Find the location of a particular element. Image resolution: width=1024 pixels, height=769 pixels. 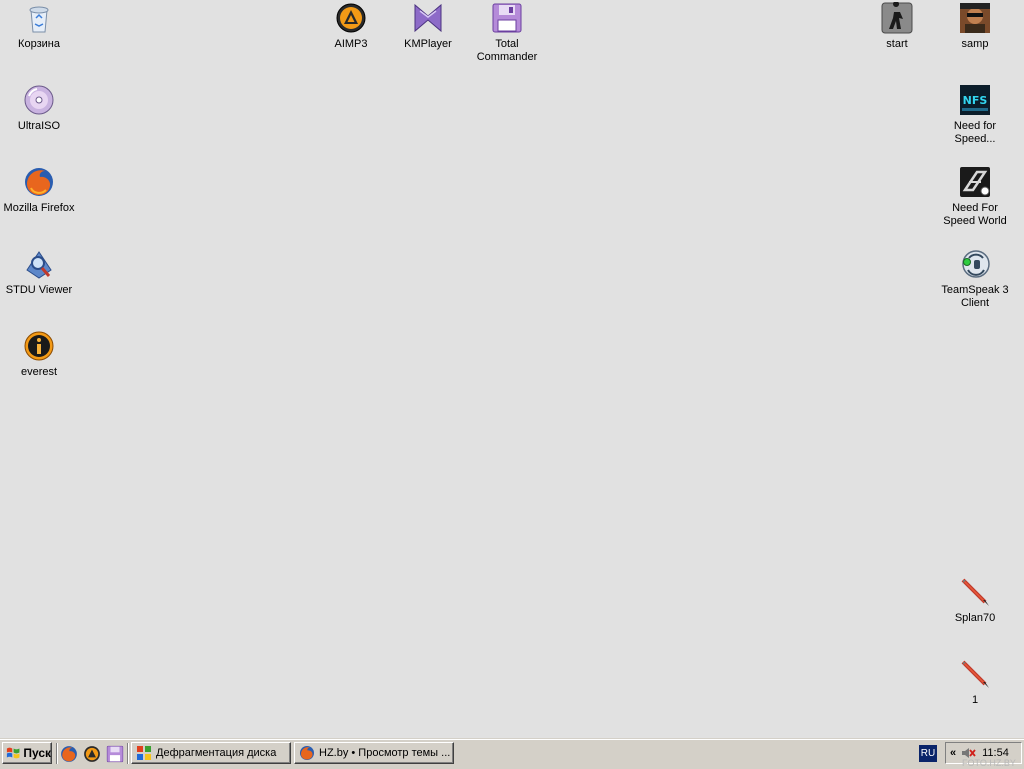

shortcut-1-label: 1 is located at coordinates (975, 700).